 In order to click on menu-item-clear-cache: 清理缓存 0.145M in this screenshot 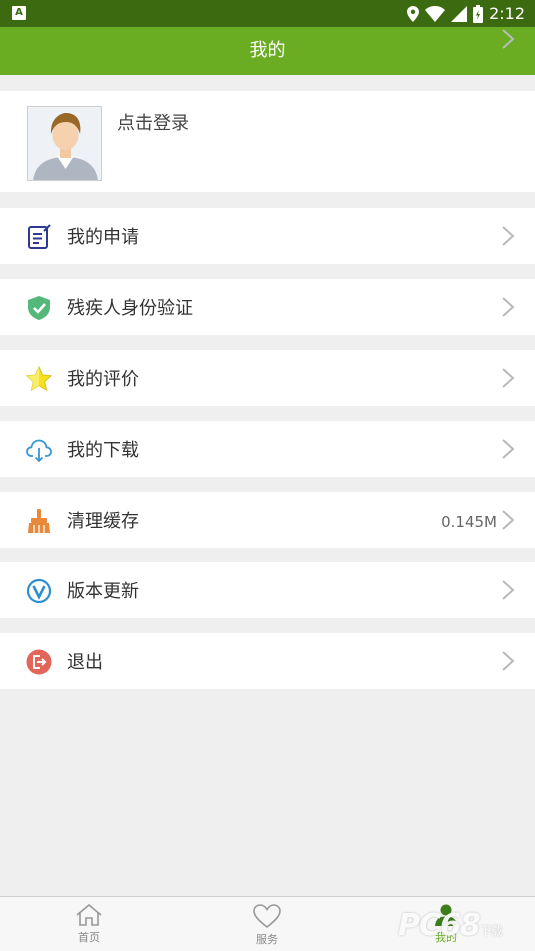, I will do `click(267, 520)`.